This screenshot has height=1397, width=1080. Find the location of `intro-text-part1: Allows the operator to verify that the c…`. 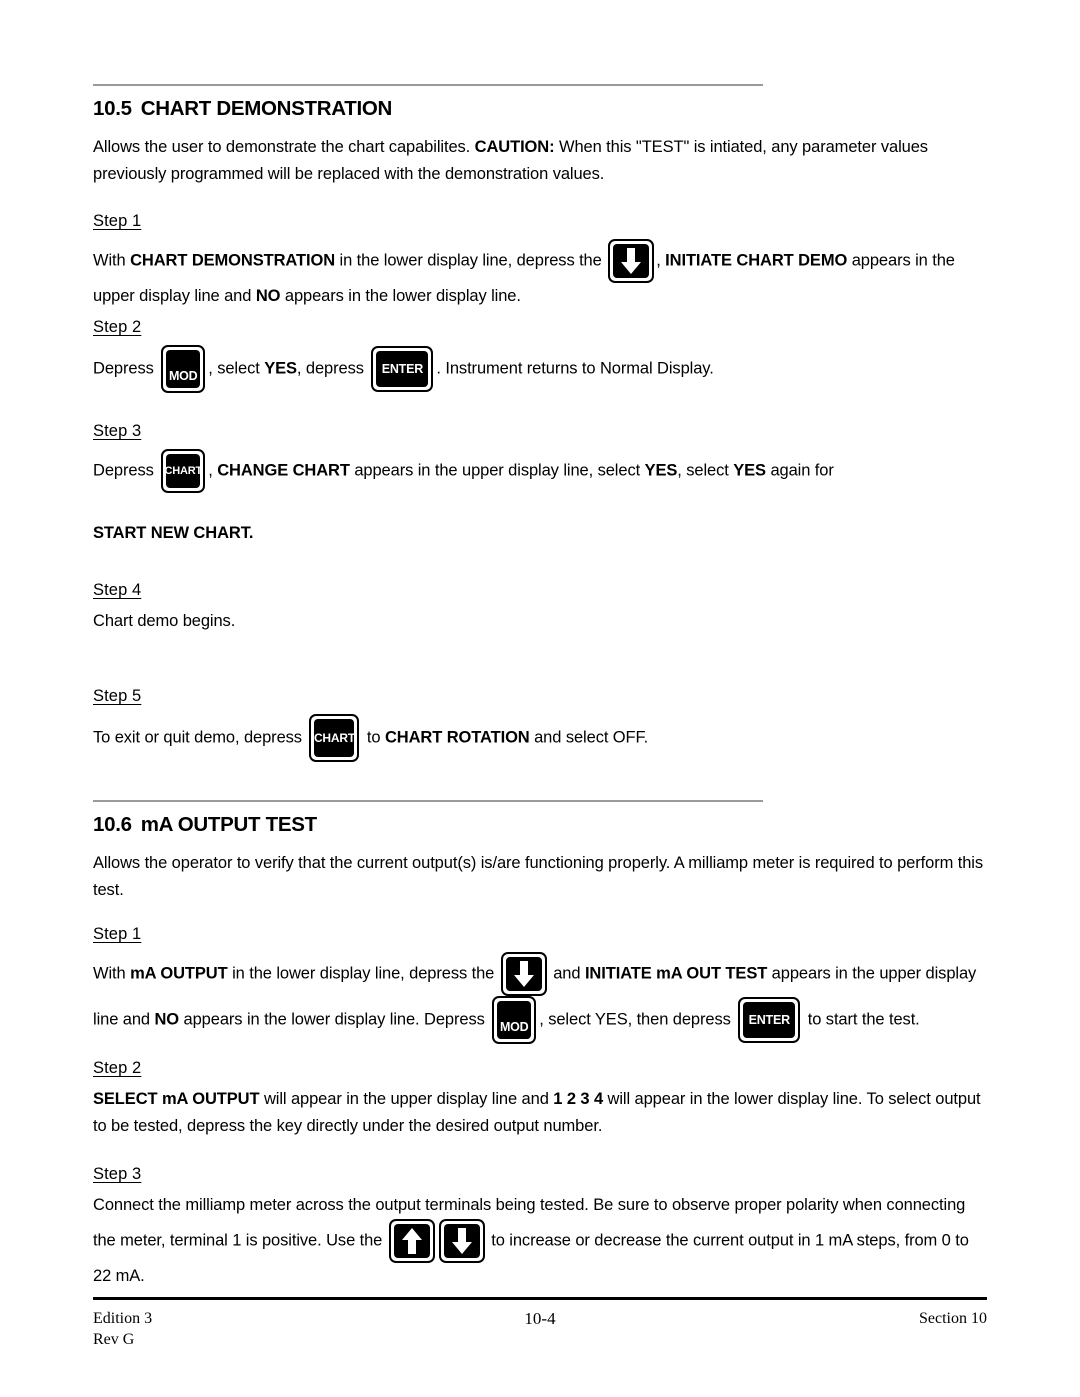

intro-text-part1: Allows the operator to verify that the c… is located at coordinates (538, 876).